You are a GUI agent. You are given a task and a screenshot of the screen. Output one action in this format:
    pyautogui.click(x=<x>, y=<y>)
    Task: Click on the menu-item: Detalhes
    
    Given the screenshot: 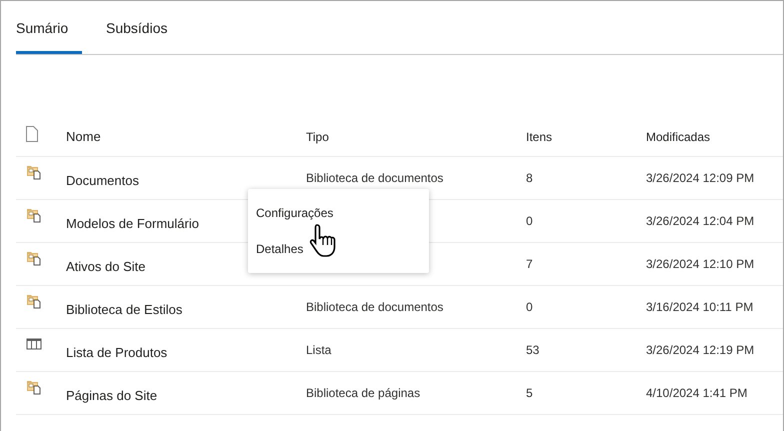 What is the action you would take?
    pyautogui.click(x=338, y=249)
    